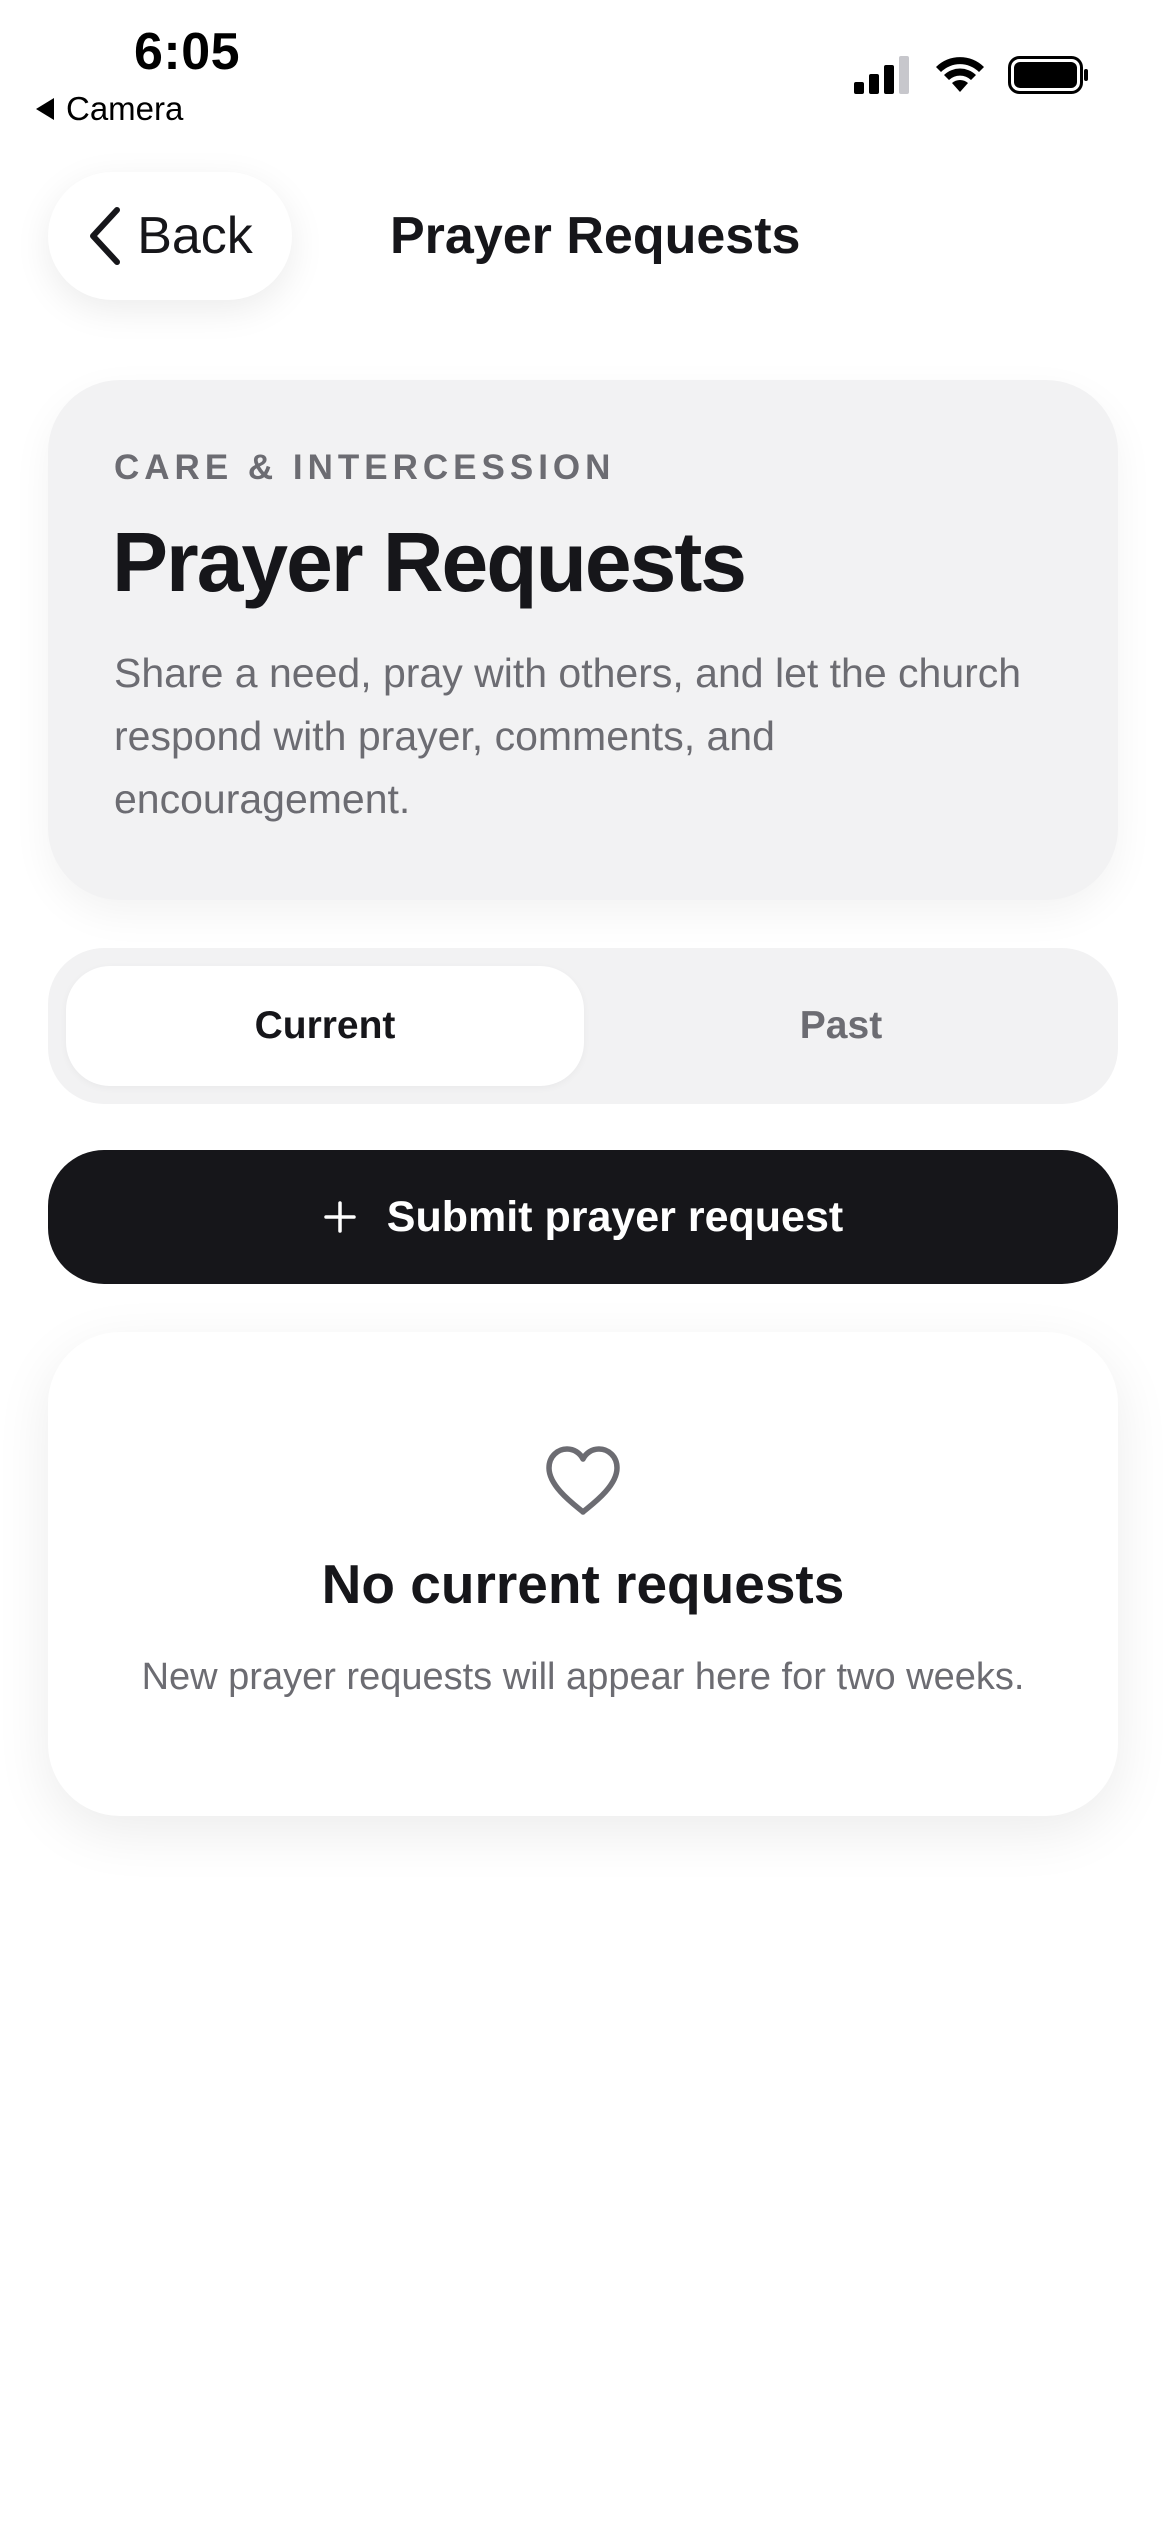 The height and width of the screenshot is (2532, 1170). What do you see at coordinates (365, 467) in the screenshot?
I see `hero-eyebrow: CARE & INTERCESSION` at bounding box center [365, 467].